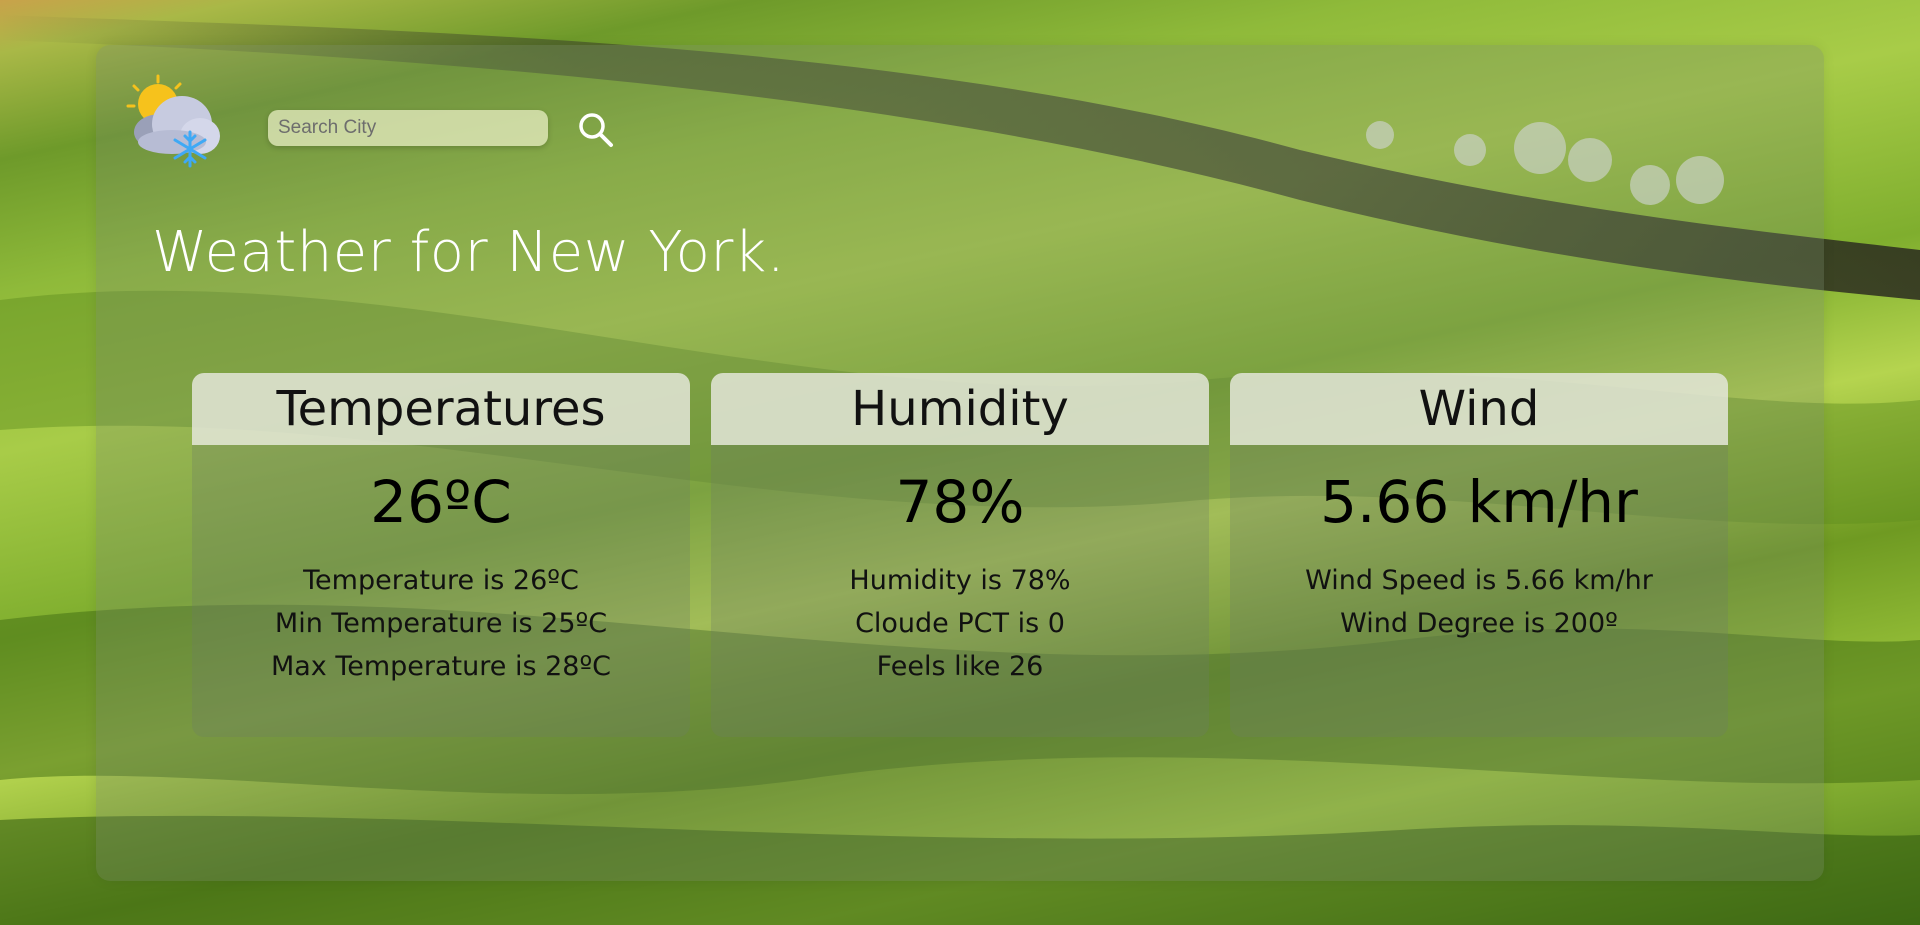 This screenshot has width=1920, height=925. I want to click on humidity-value: 78%, so click(960, 502).